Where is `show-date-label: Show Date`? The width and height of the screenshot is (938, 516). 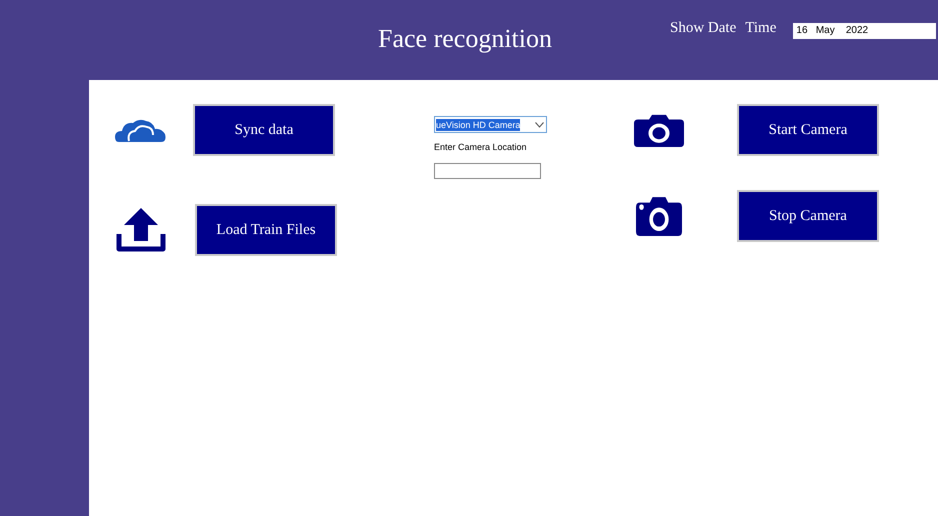 show-date-label: Show Date is located at coordinates (703, 28).